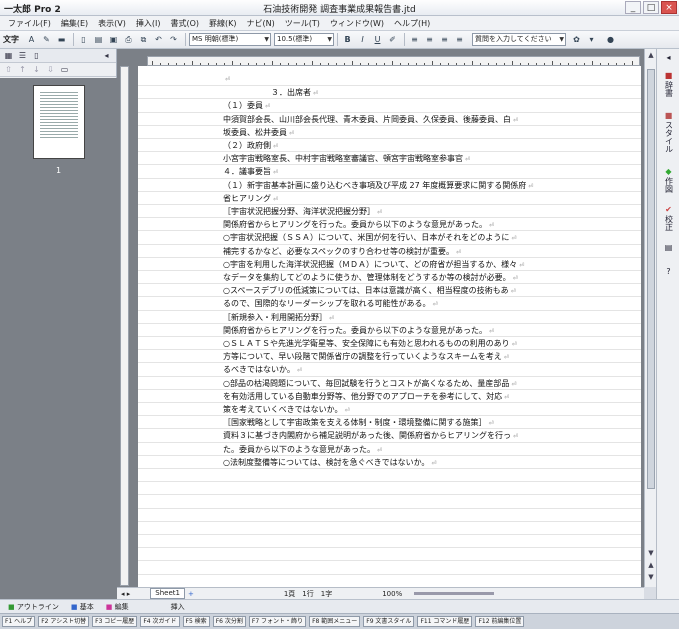 The image size is (679, 629). Describe the element at coordinates (261, 23) in the screenshot. I see `menu-navi: ナビ(N)` at that location.